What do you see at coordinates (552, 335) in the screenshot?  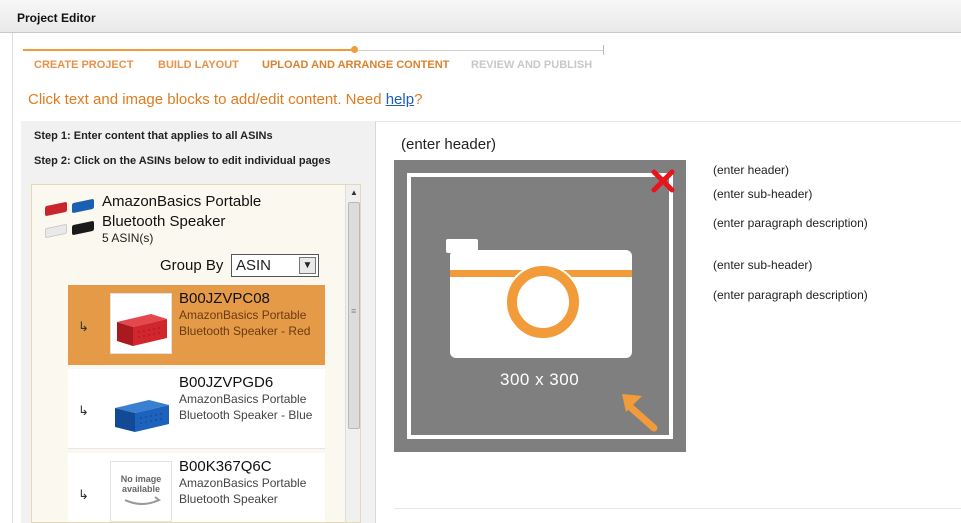 I see `camera-icon` at bounding box center [552, 335].